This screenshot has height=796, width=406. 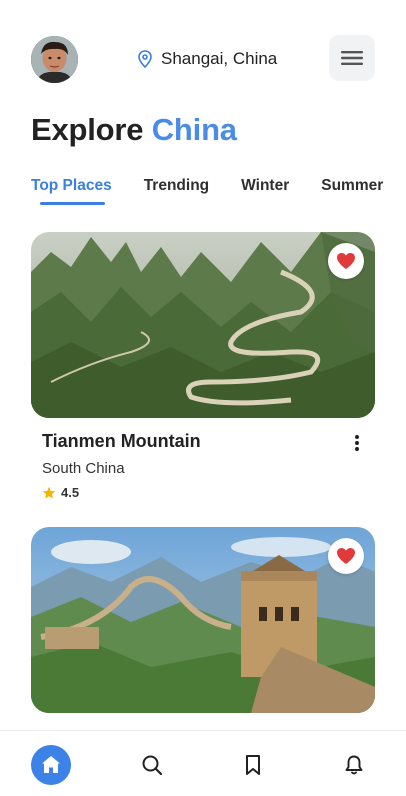 I want to click on nav-home, so click(x=51, y=765).